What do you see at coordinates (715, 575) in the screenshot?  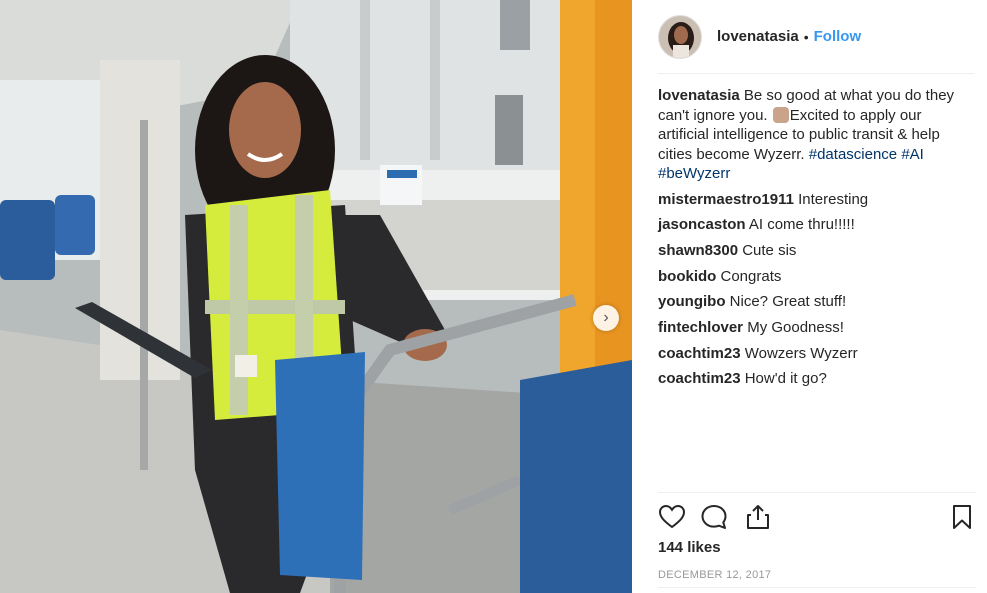 I see `post-date: DECEMBER 12, 2017` at bounding box center [715, 575].